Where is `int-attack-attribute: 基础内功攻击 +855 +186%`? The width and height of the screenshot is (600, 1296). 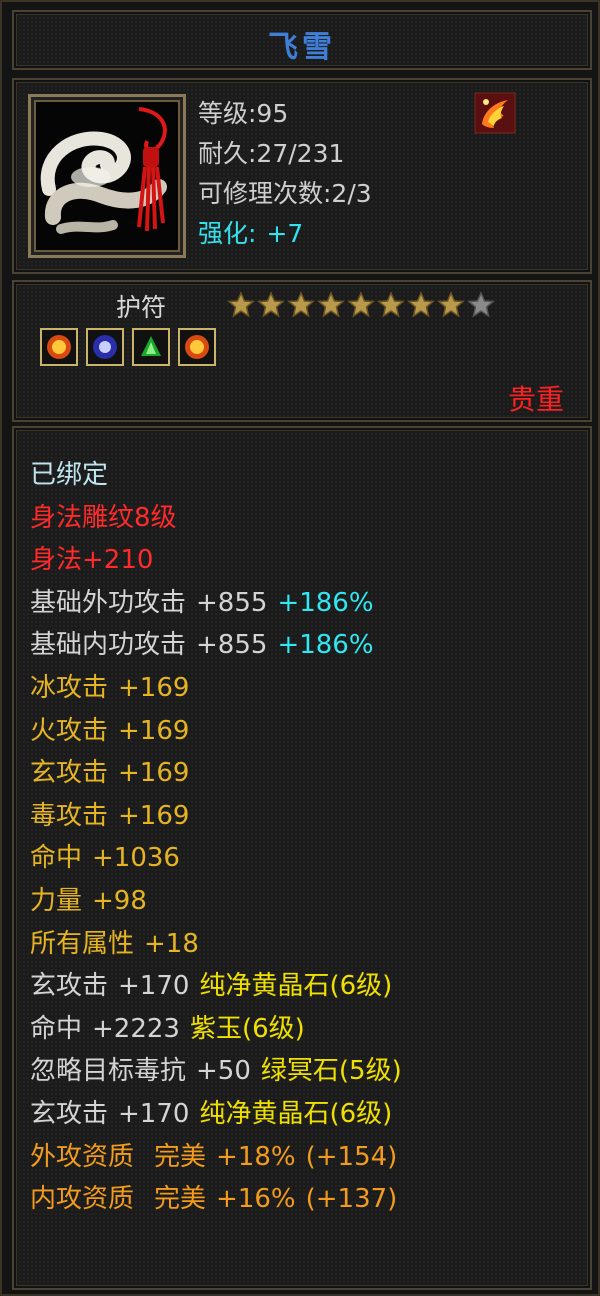
int-attack-attribute: 基础内功攻击 +855 +186% is located at coordinates (216, 645).